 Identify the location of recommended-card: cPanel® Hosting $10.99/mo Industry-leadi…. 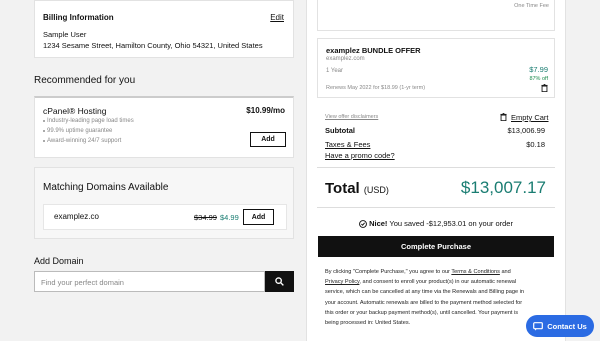
(164, 127).